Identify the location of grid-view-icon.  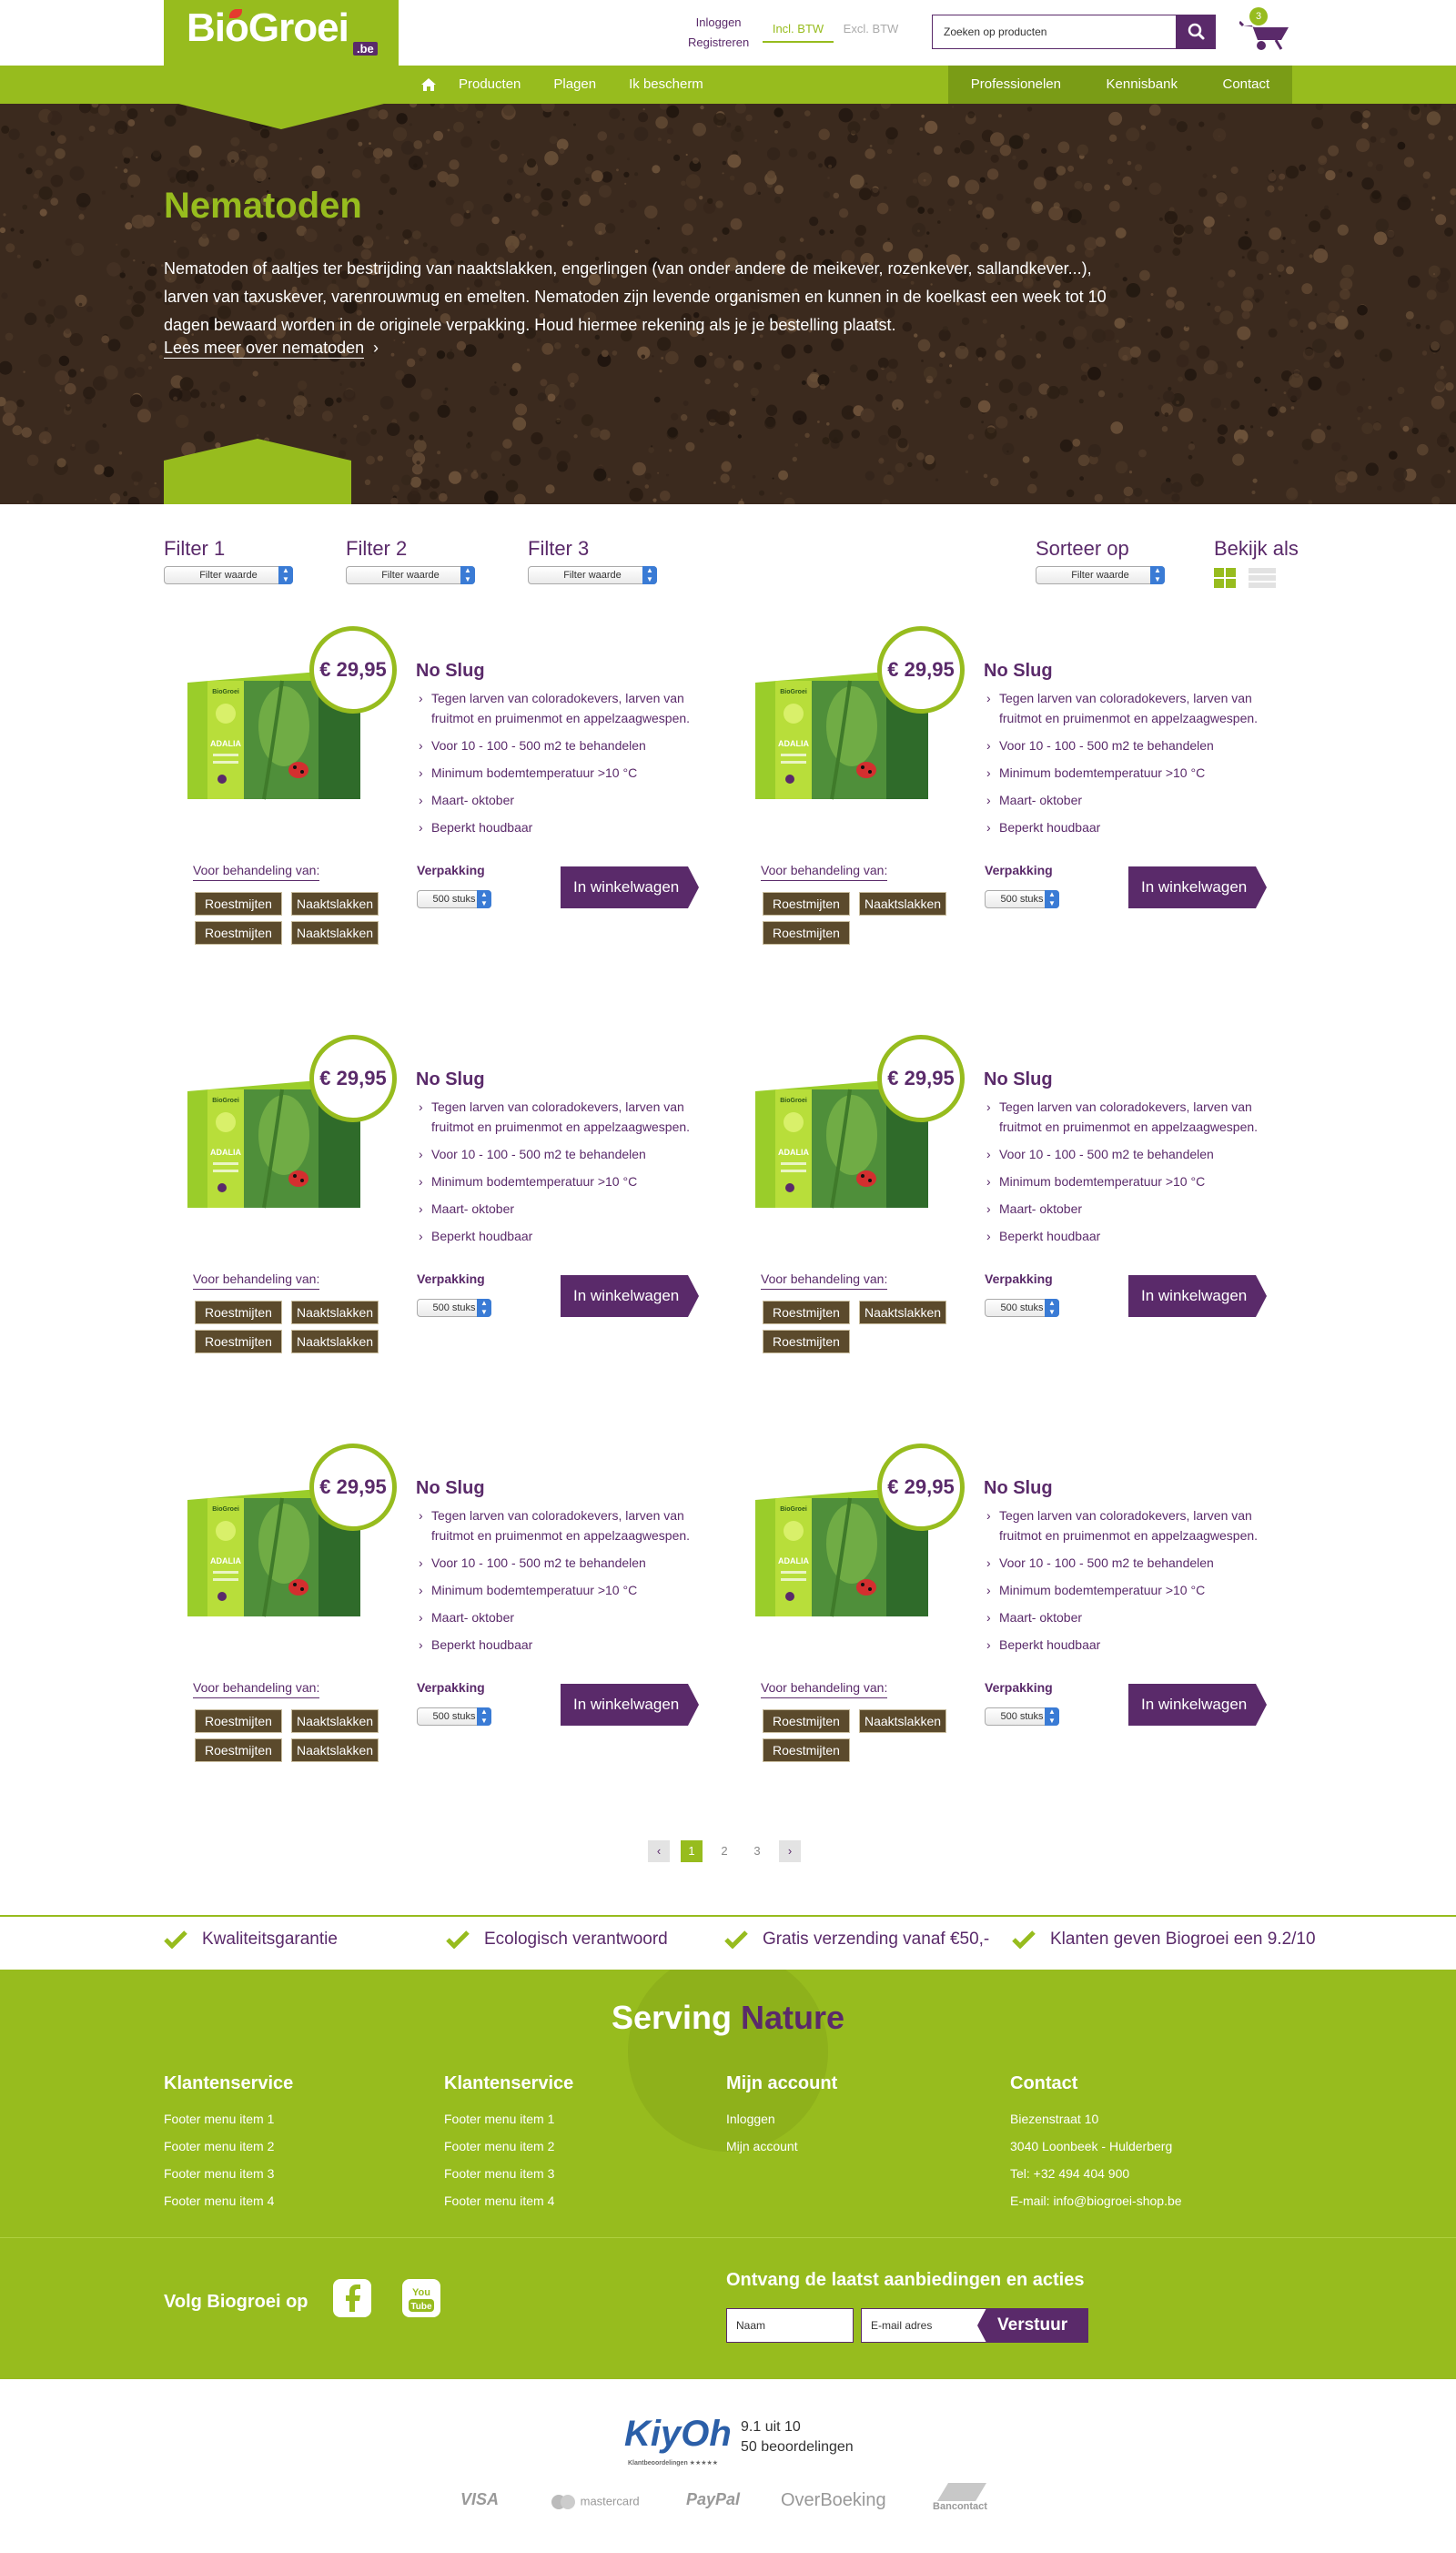
(1225, 578).